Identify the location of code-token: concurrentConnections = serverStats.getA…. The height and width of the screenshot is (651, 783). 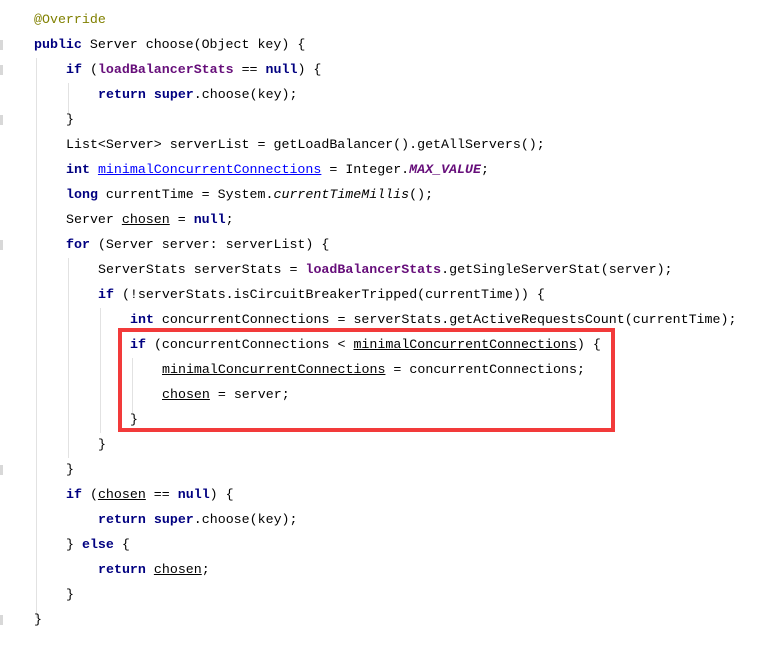
(445, 319).